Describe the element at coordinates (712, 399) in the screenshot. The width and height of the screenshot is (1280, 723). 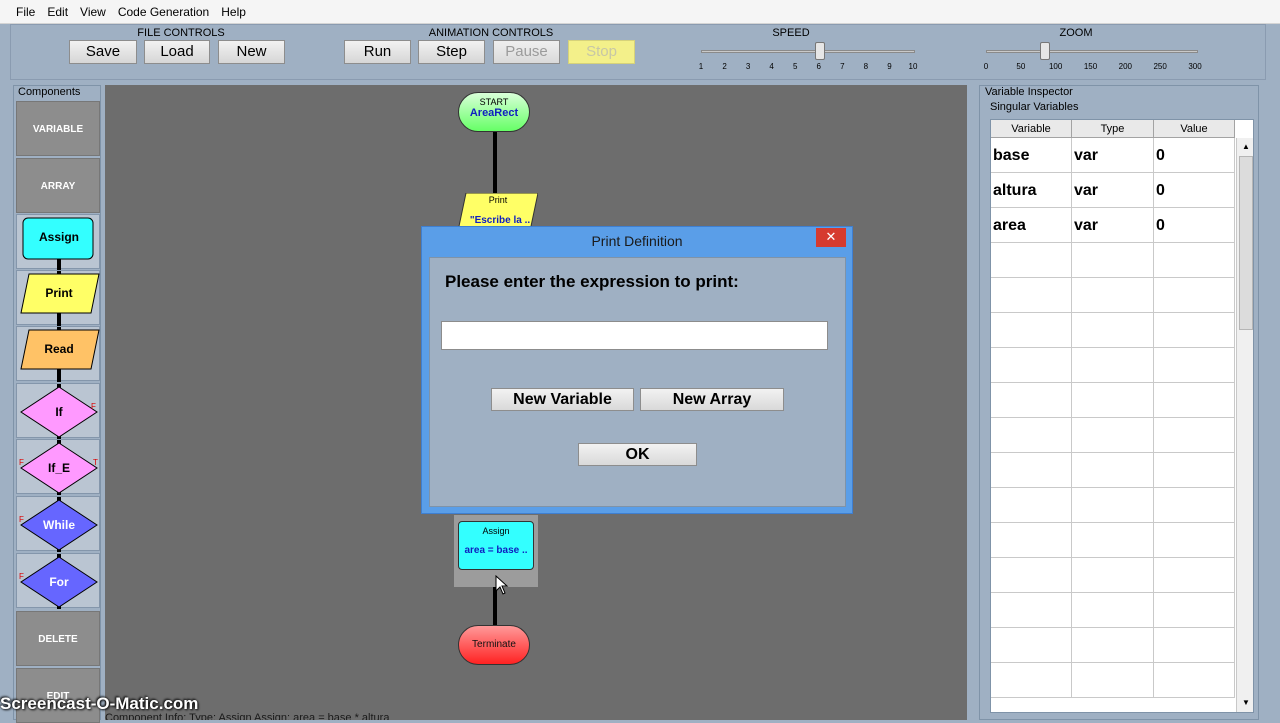
I see `new-array-button: New Array` at that location.